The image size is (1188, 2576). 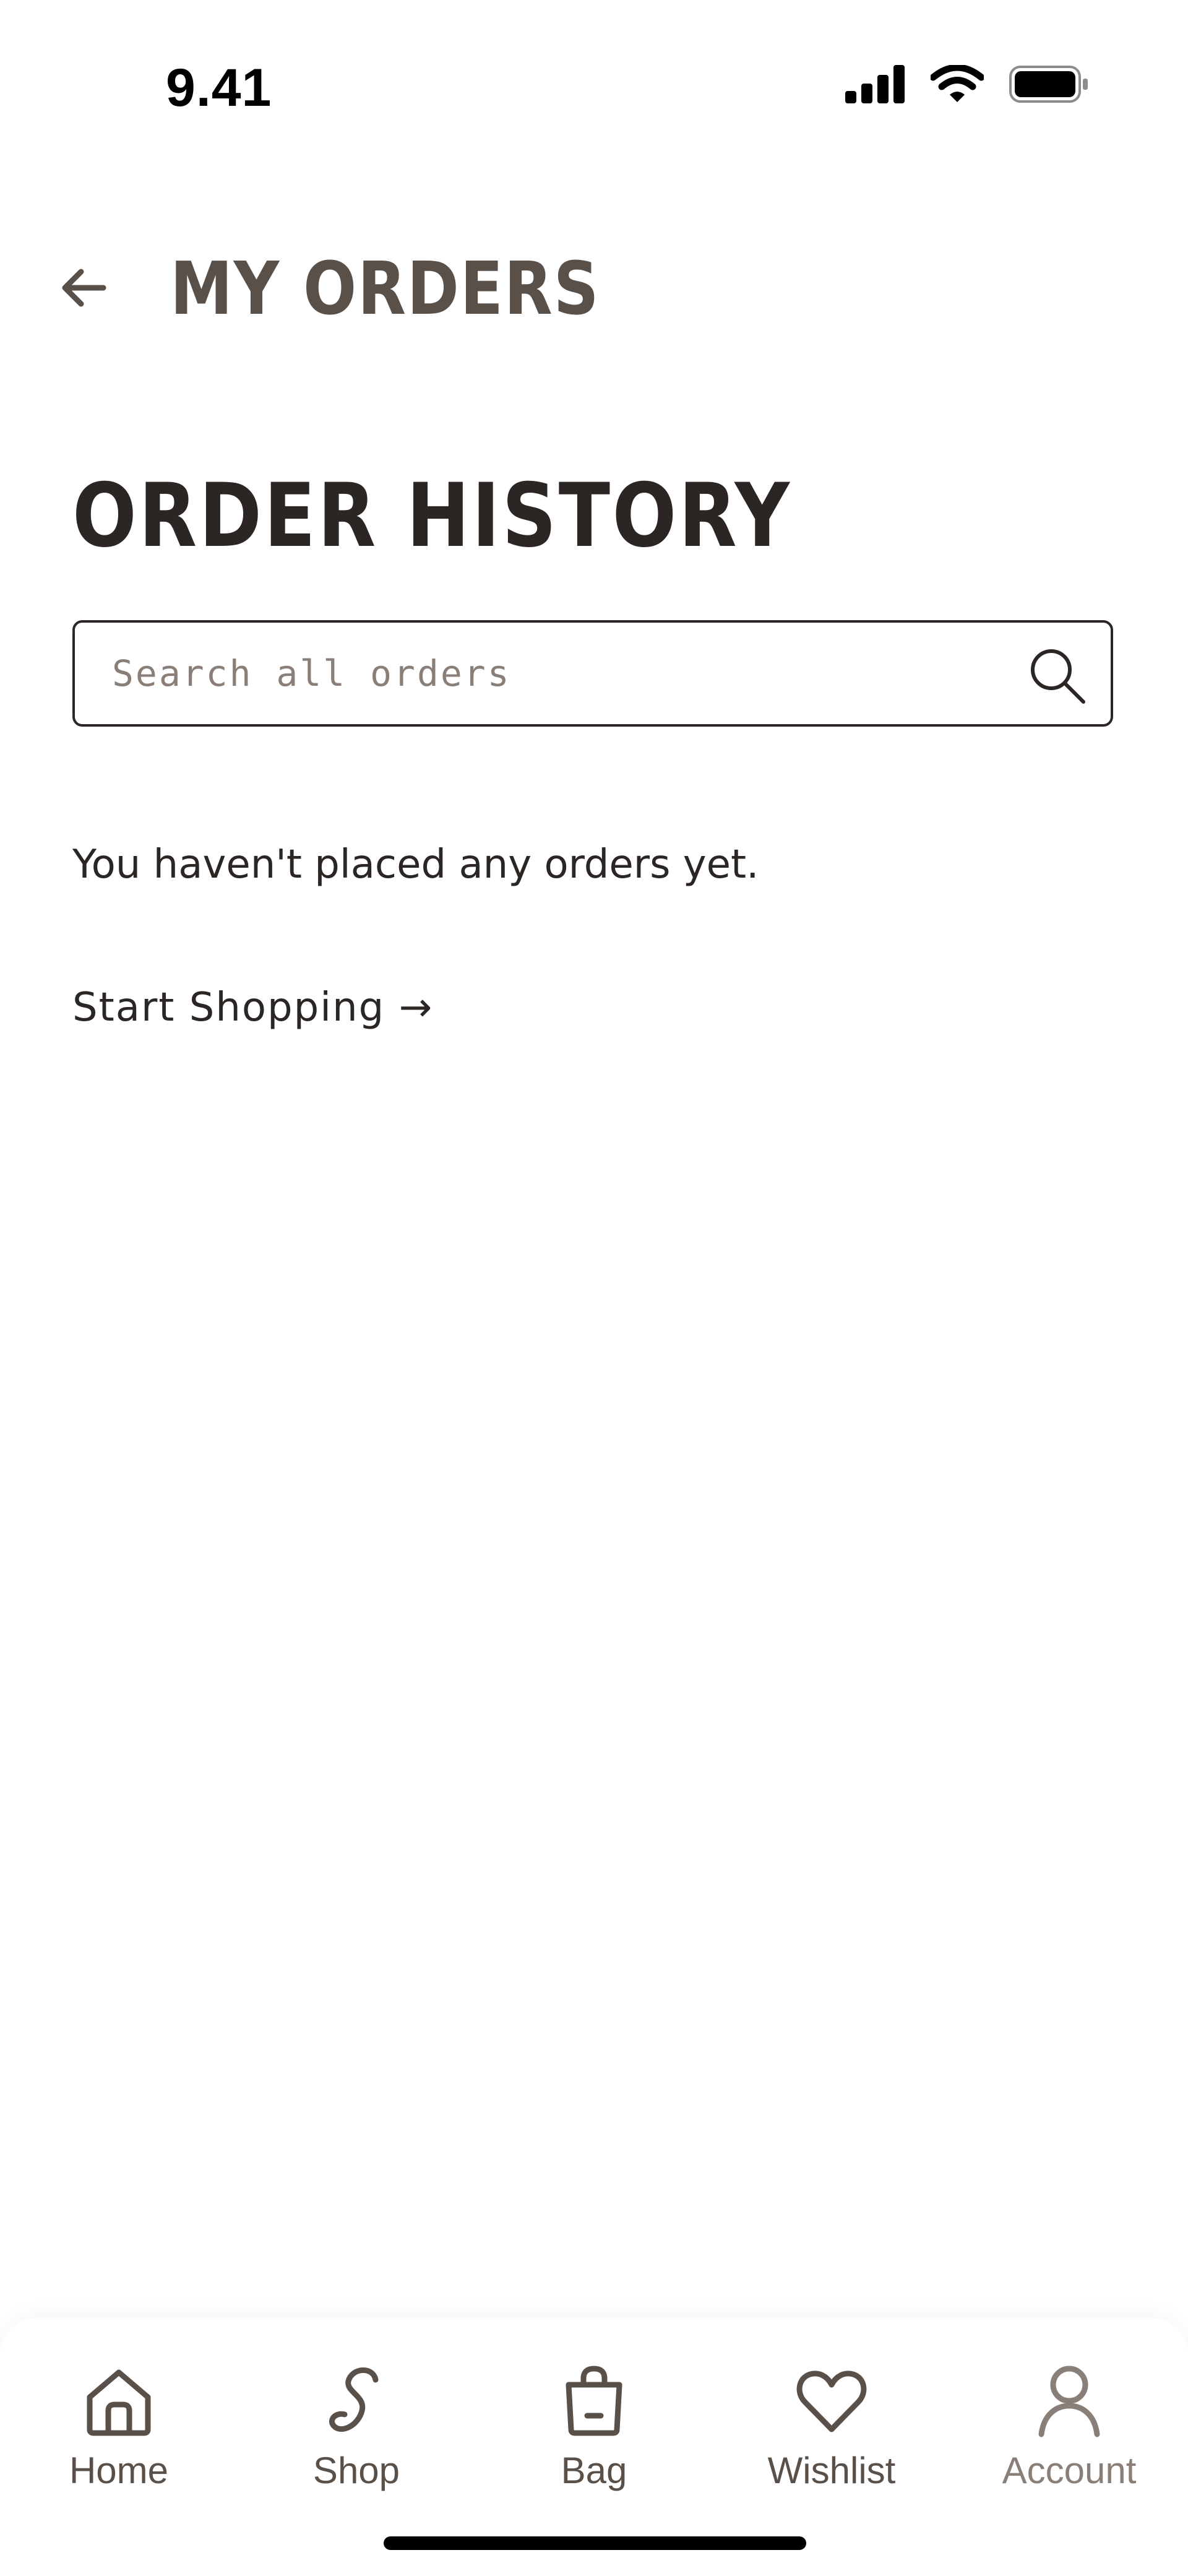 What do you see at coordinates (415, 865) in the screenshot?
I see `empty-orders-message: You haven't placed any orders yet.` at bounding box center [415, 865].